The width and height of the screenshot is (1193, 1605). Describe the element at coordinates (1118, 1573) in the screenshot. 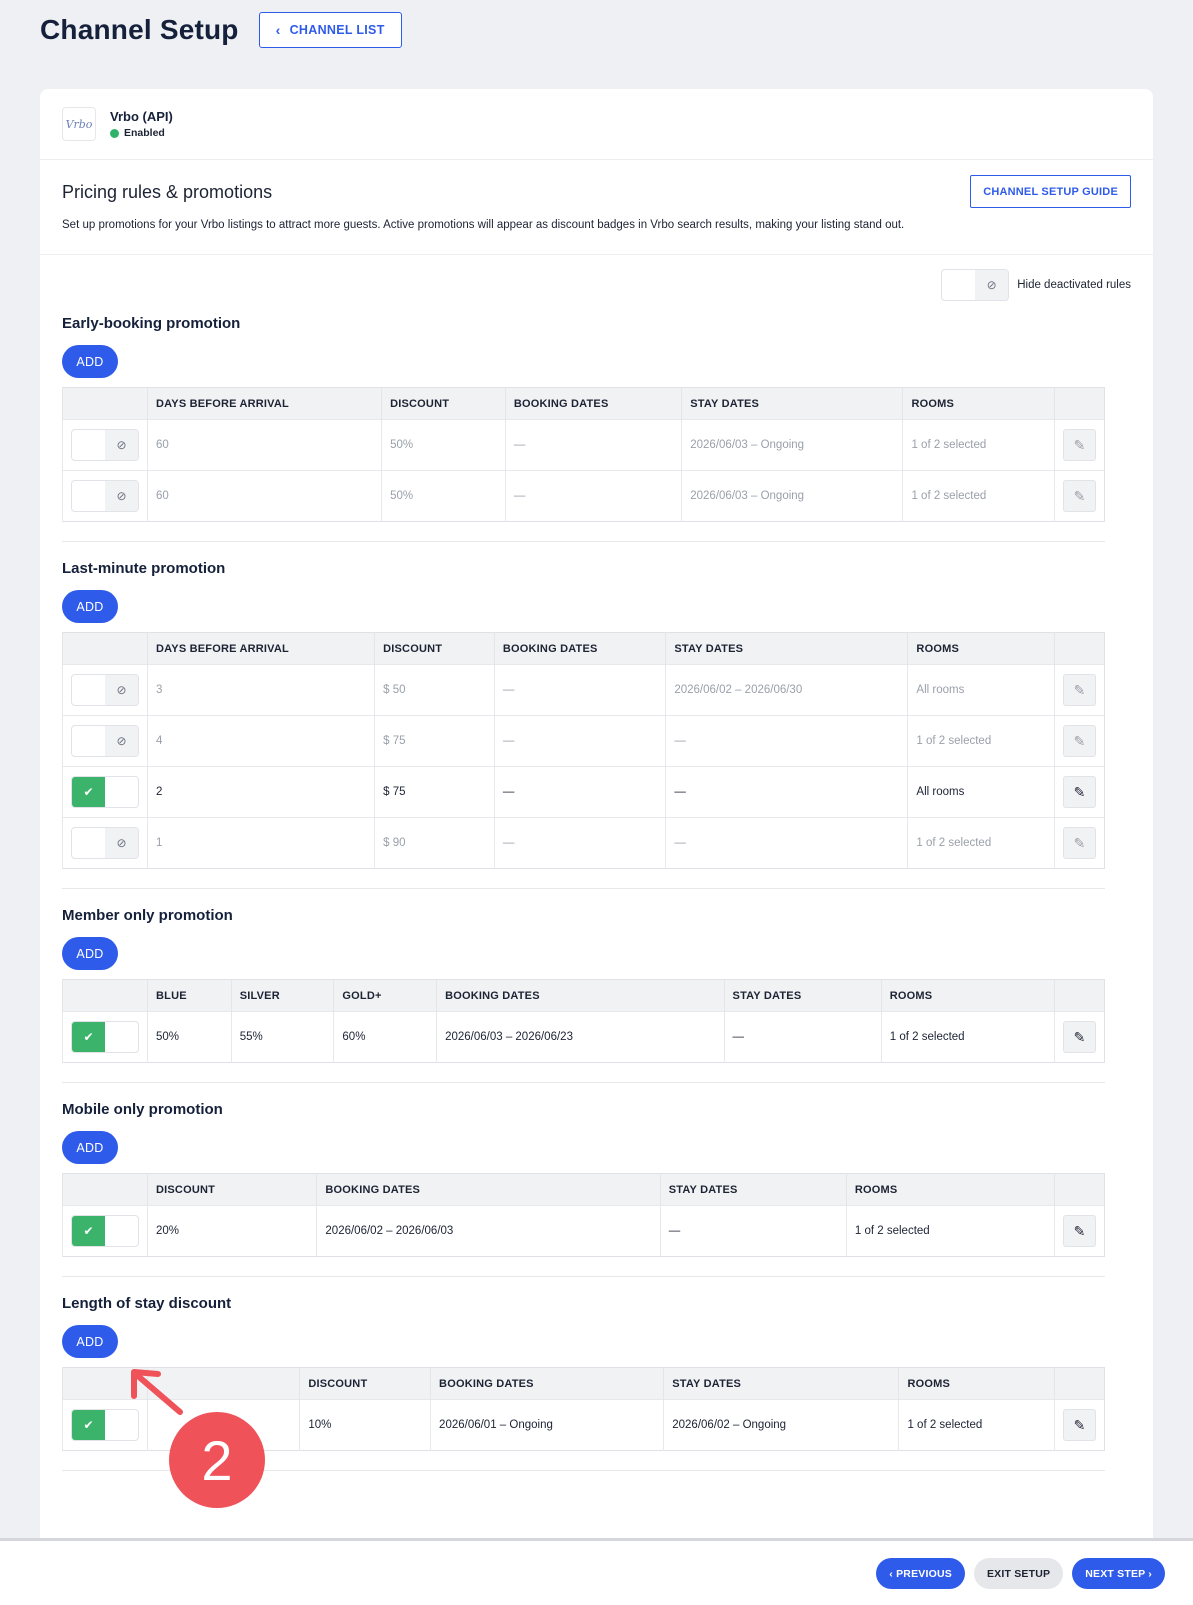

I see `next-step-button: NEXT STEP ›` at that location.